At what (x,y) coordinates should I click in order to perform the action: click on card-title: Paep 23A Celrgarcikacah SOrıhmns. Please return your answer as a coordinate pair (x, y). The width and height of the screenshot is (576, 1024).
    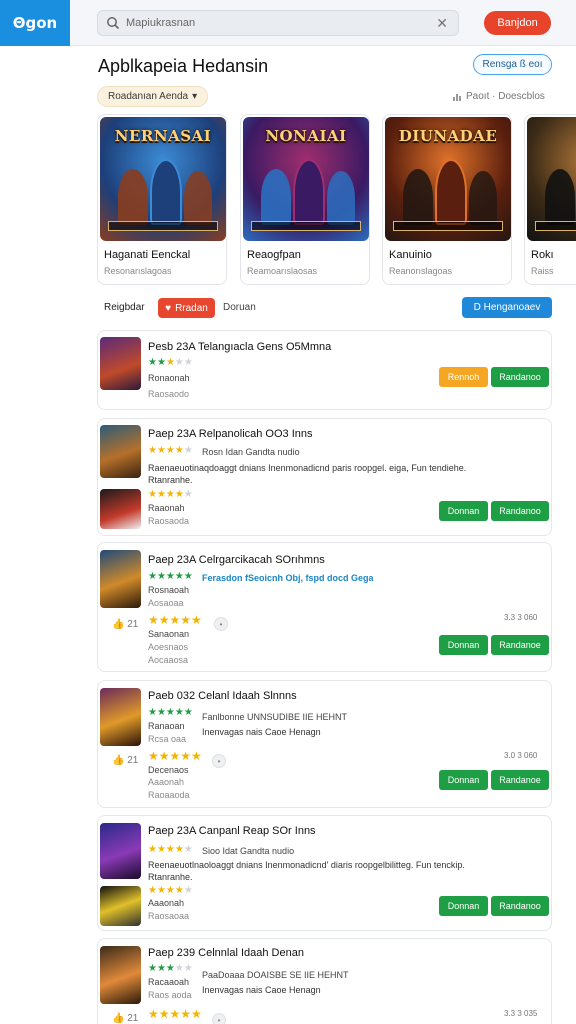
    Looking at the image, I should click on (236, 560).